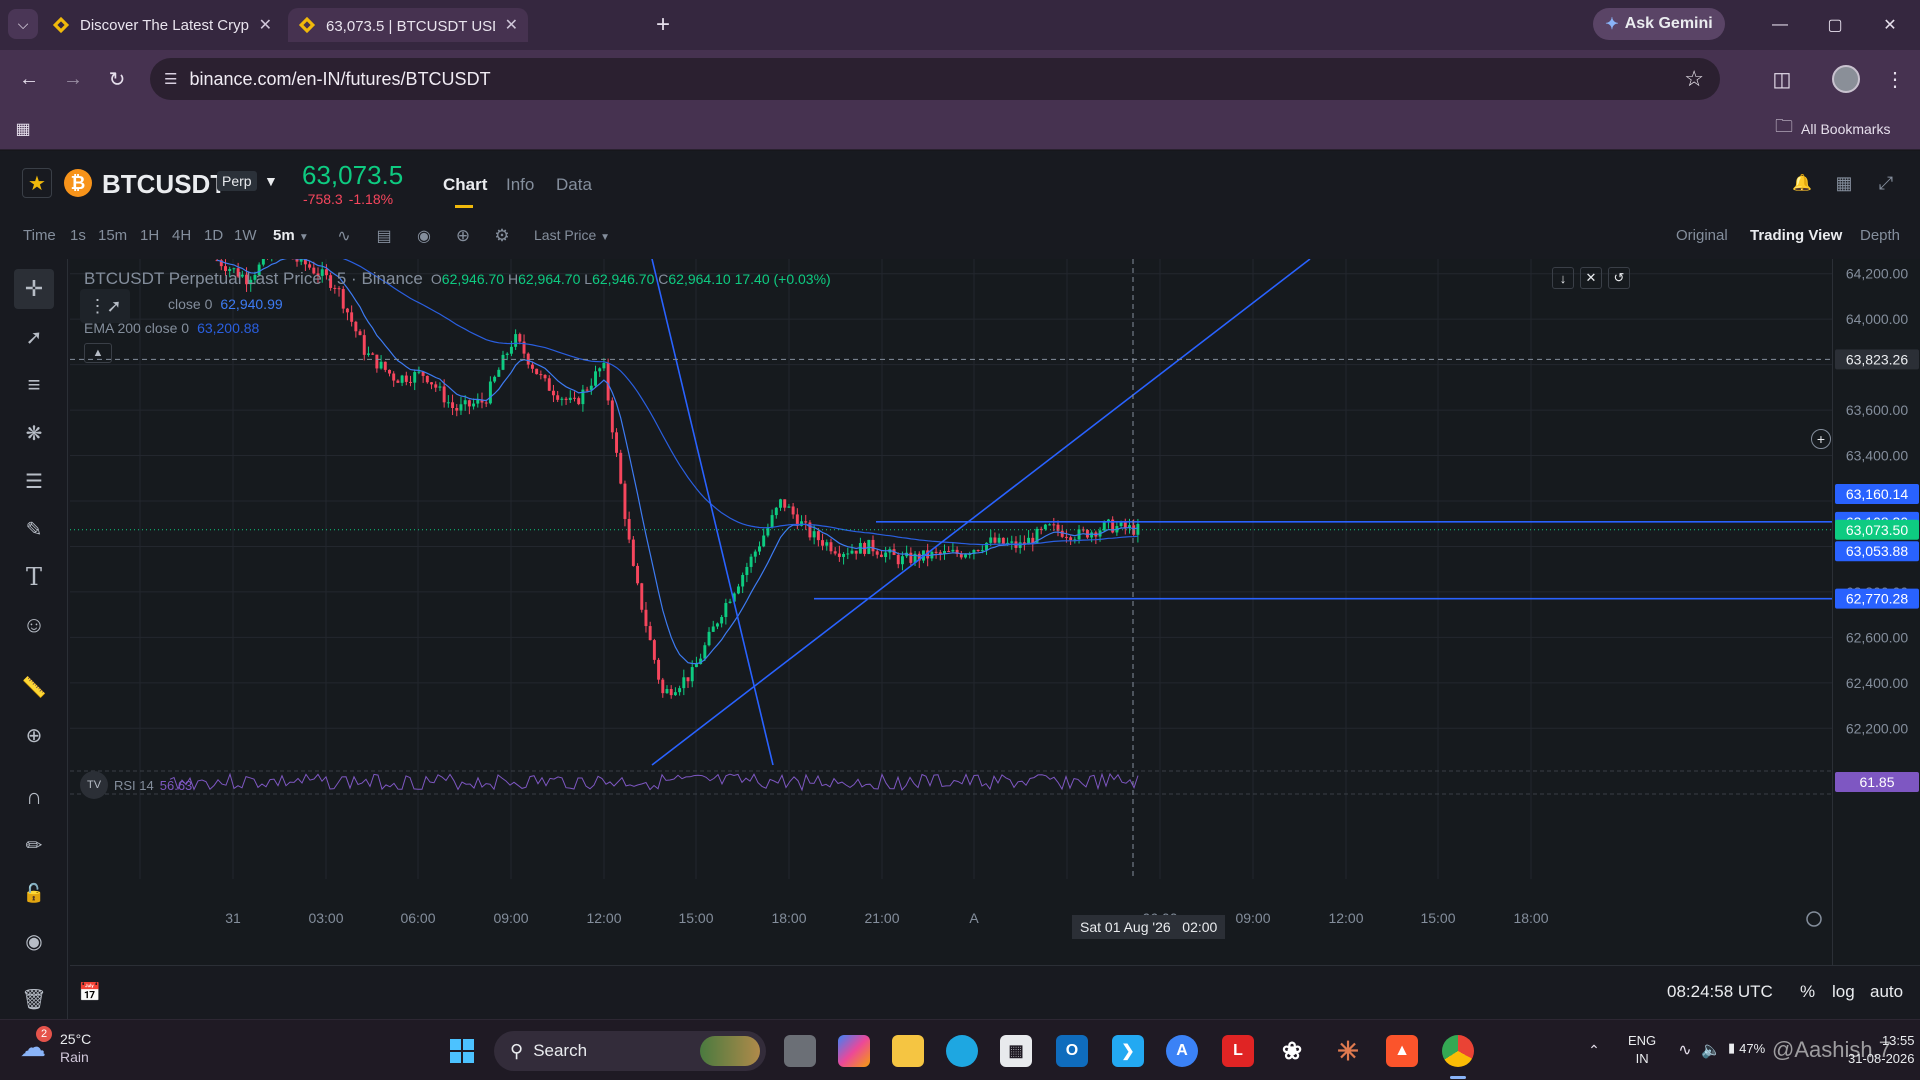 The image size is (1920, 1080). What do you see at coordinates (34, 481) in the screenshot?
I see `projection-tool-icon: ☰` at bounding box center [34, 481].